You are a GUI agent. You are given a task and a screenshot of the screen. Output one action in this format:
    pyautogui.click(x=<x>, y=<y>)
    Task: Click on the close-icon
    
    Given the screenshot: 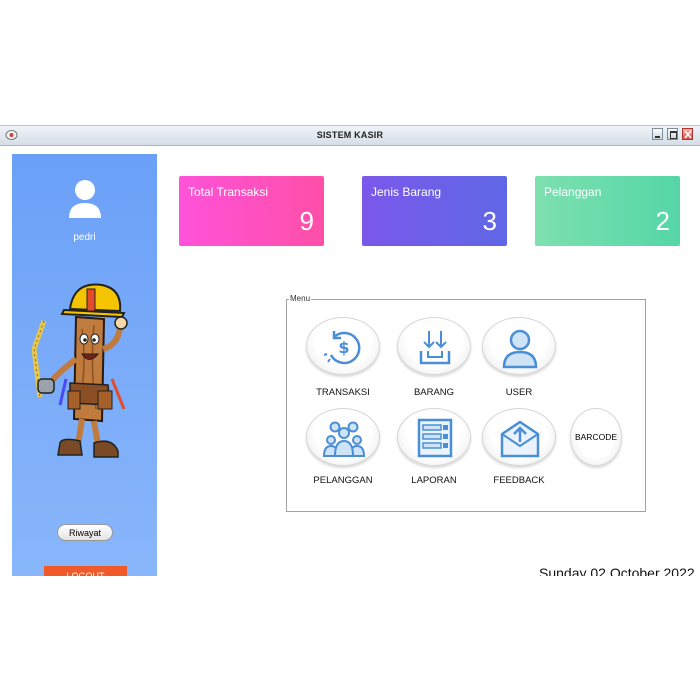 What is the action you would take?
    pyautogui.click(x=688, y=134)
    